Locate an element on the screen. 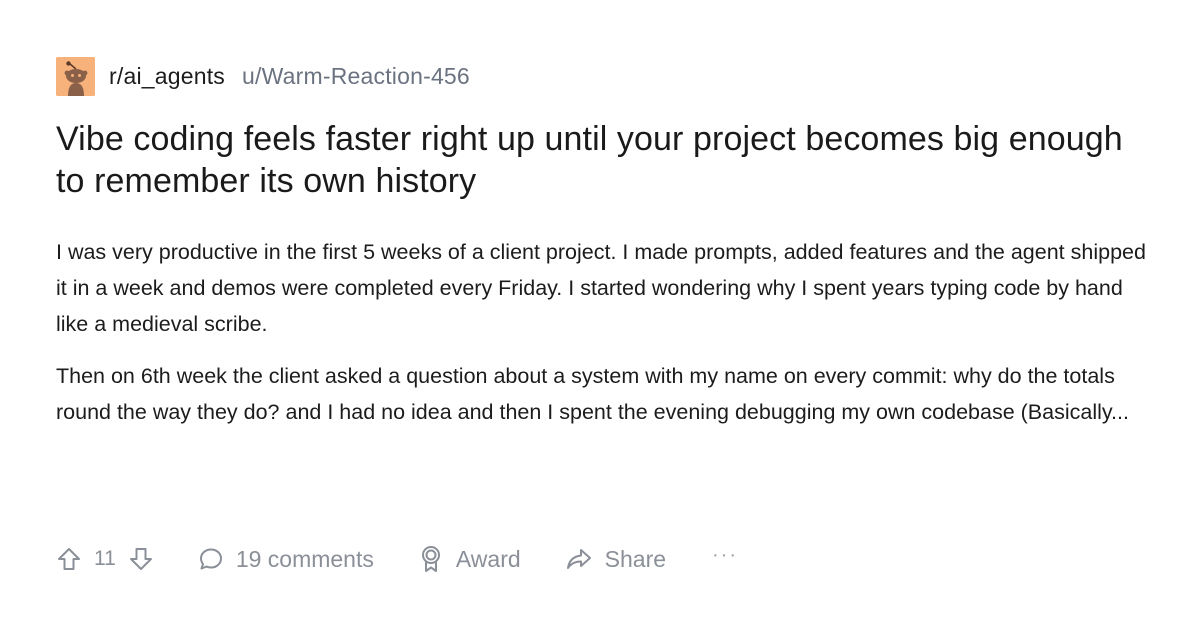 This screenshot has width=1200, height=630. vote-count: 11 is located at coordinates (105, 558).